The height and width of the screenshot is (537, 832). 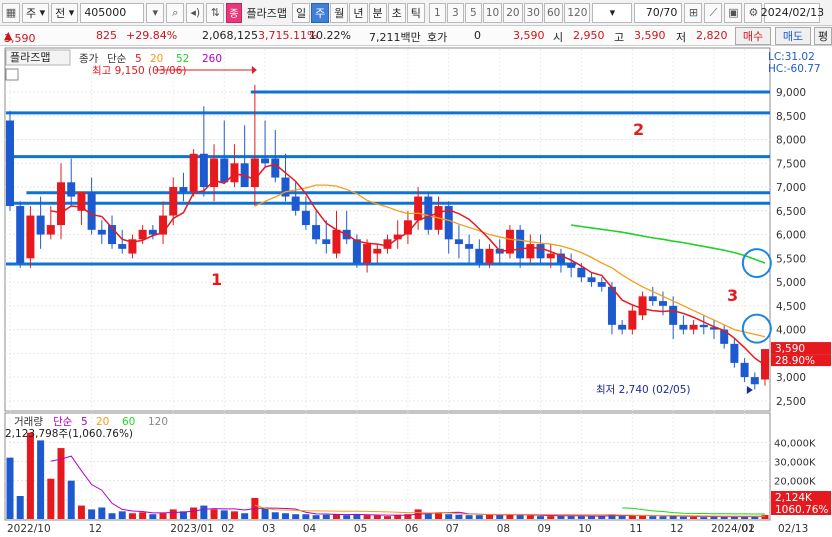 What do you see at coordinates (823, 36) in the screenshot?
I see `eval-button: 평` at bounding box center [823, 36].